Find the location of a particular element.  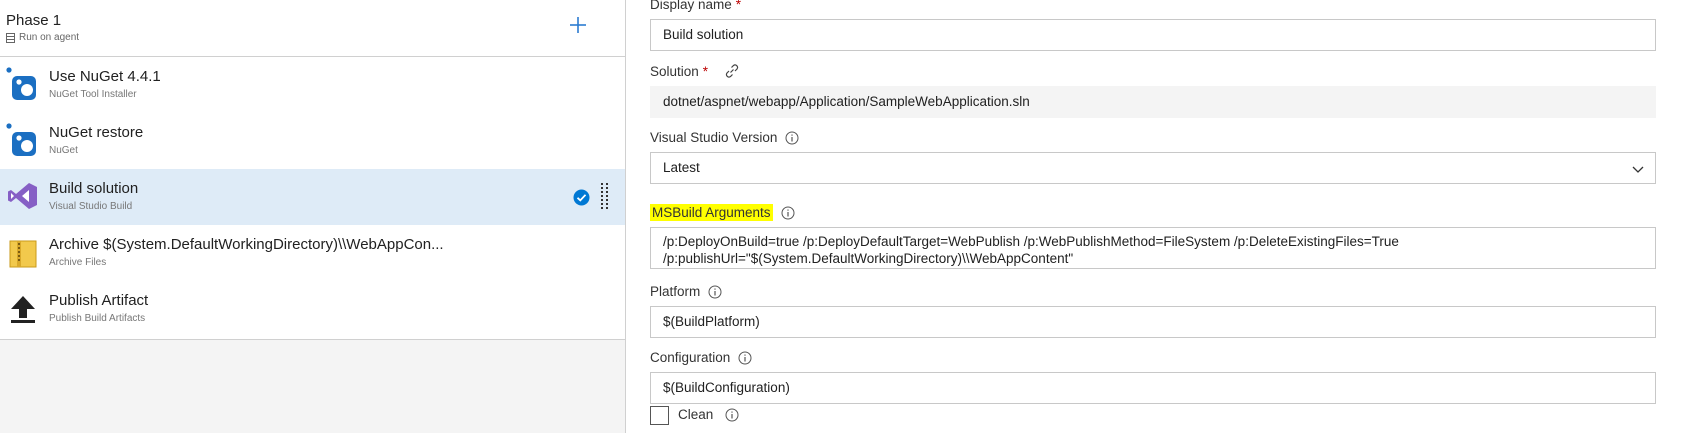

task-subtitle: Archive Files is located at coordinates (78, 262).